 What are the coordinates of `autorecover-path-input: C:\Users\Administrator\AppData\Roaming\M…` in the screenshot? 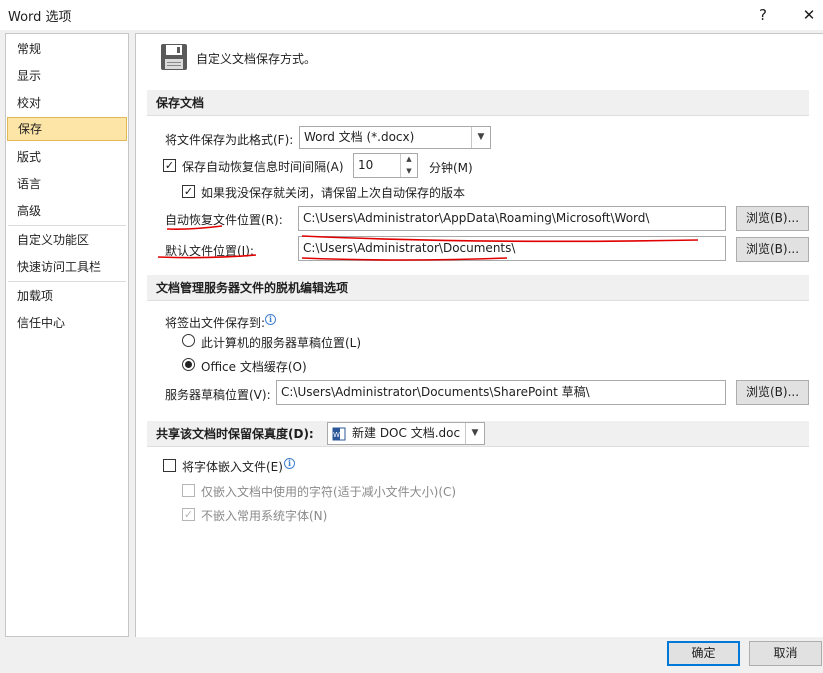 It's located at (512, 218).